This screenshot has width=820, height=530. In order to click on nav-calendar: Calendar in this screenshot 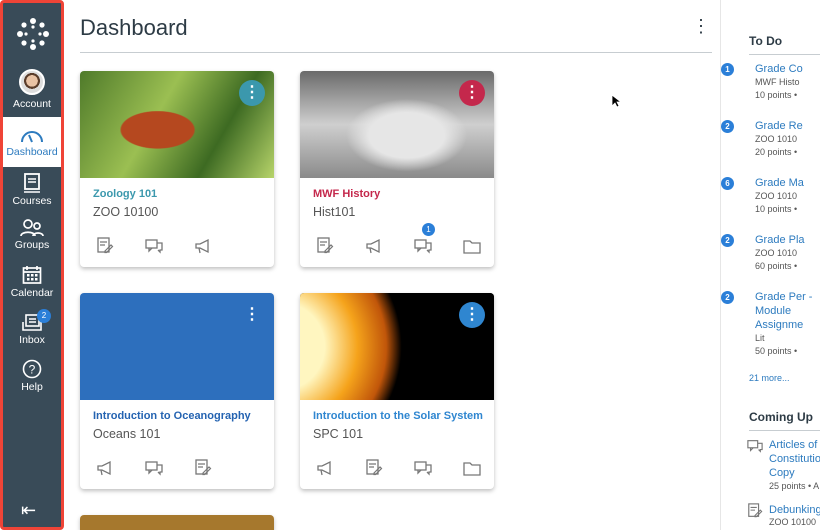, I will do `click(32, 282)`.